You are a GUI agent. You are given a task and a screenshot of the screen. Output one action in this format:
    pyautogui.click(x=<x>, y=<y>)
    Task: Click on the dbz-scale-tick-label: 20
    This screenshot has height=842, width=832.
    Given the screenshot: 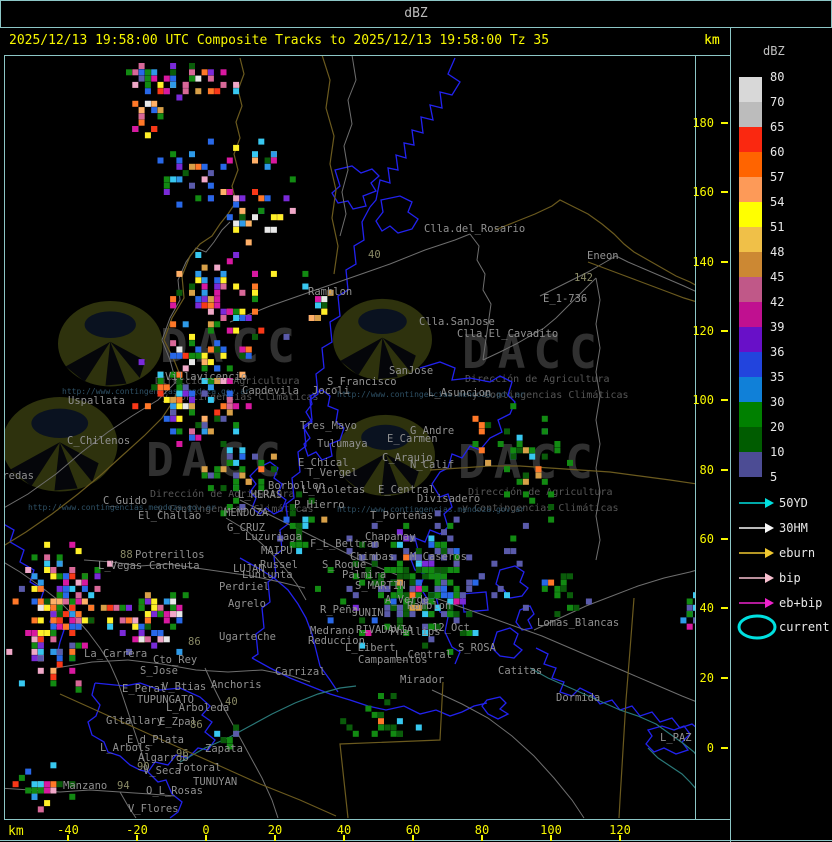 What is the action you would take?
    pyautogui.click(x=777, y=427)
    